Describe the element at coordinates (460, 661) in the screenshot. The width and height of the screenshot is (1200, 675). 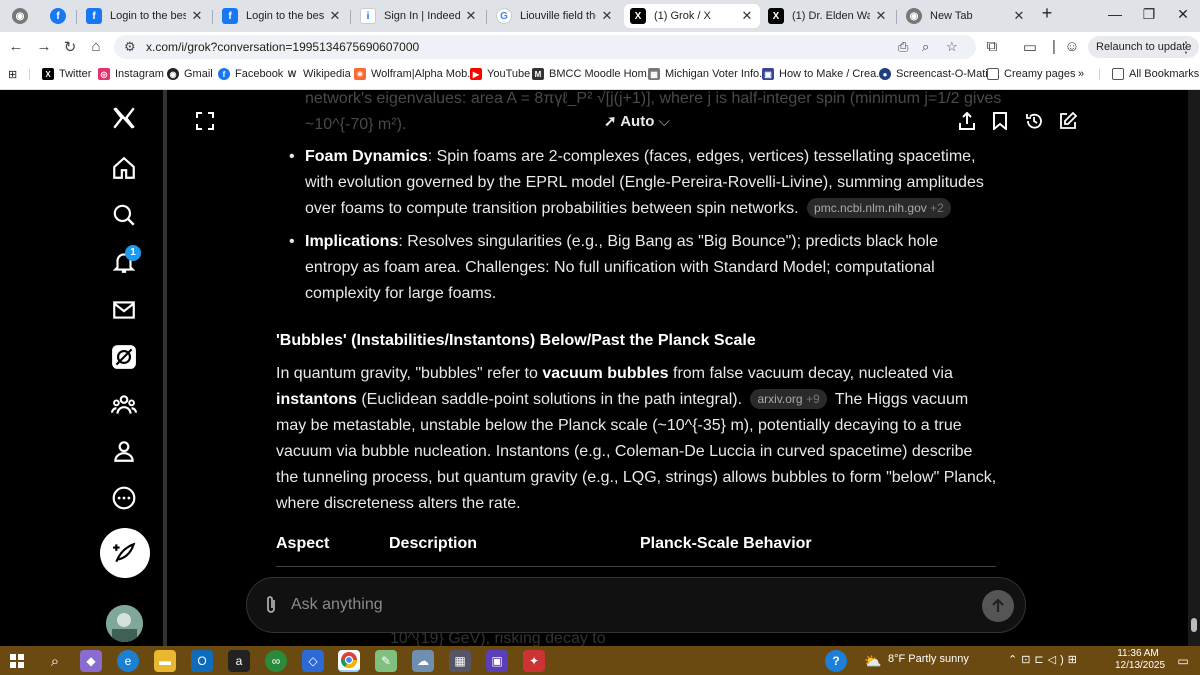
I see `calculator-icon: ▦` at that location.